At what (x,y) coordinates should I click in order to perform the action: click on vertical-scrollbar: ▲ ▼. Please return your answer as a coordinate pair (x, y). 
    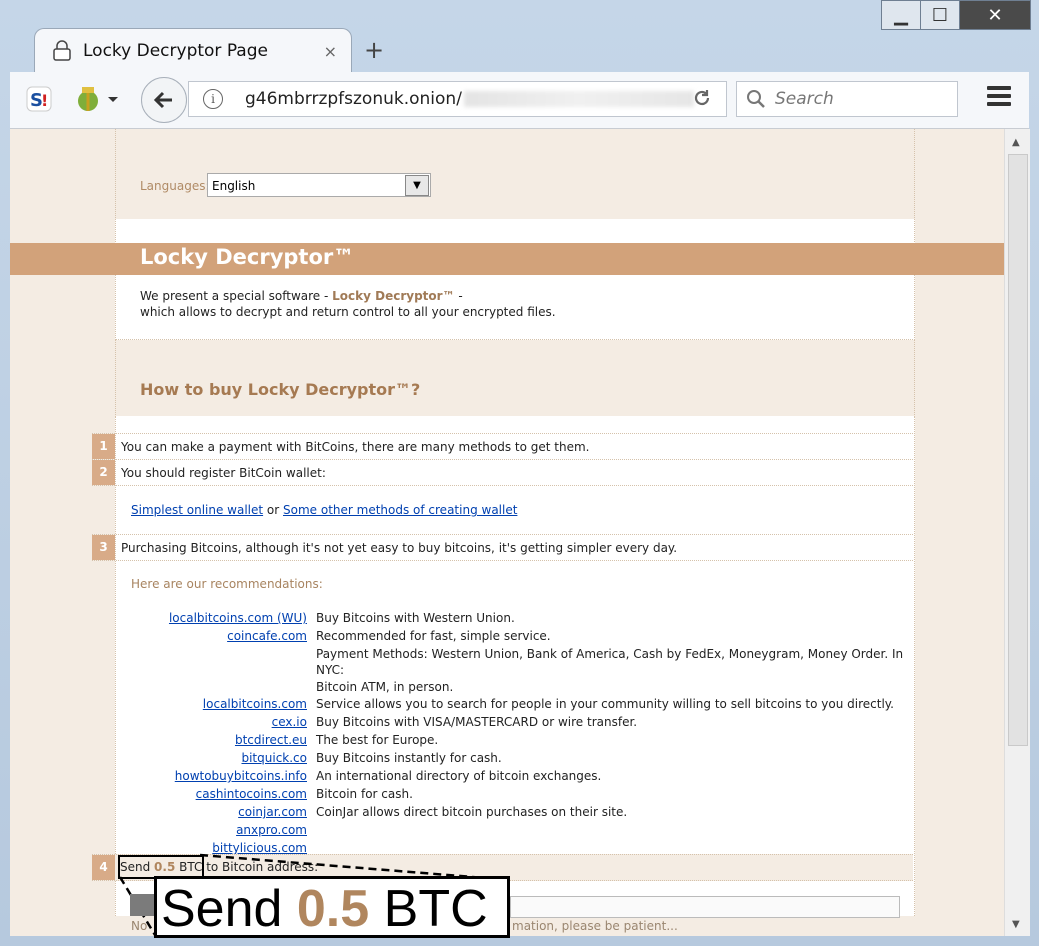
    Looking at the image, I should click on (1017, 532).